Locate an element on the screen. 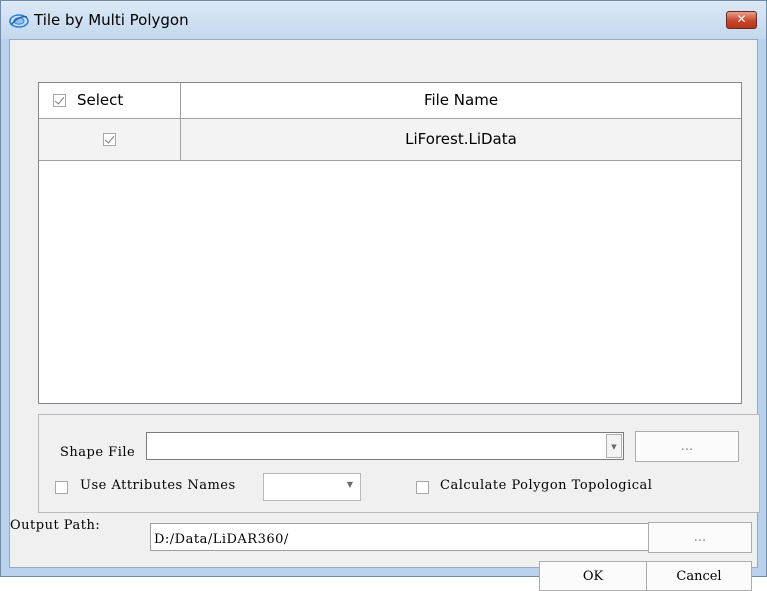 Image resolution: width=767 pixels, height=591 pixels. ok-button: OK is located at coordinates (593, 576).